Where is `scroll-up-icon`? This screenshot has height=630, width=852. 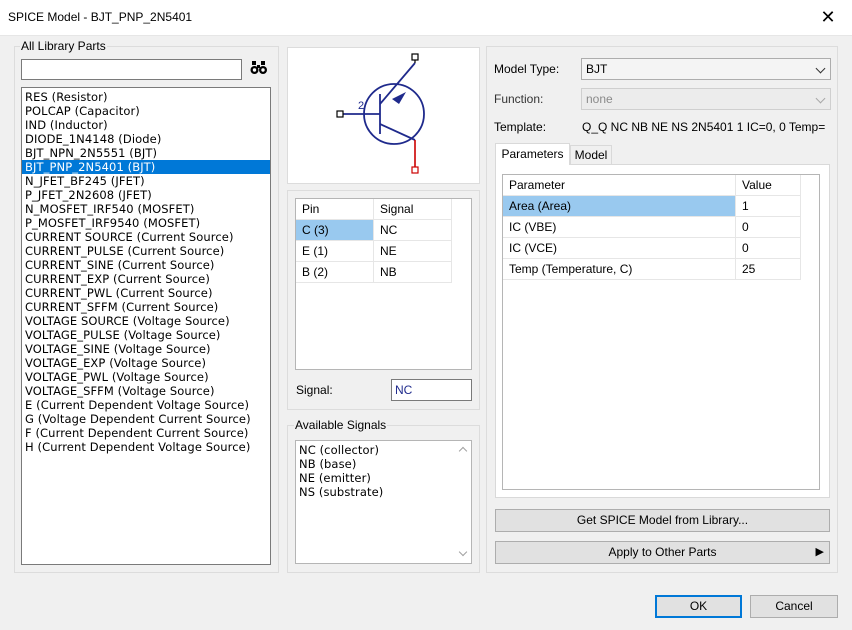 scroll-up-icon is located at coordinates (463, 451).